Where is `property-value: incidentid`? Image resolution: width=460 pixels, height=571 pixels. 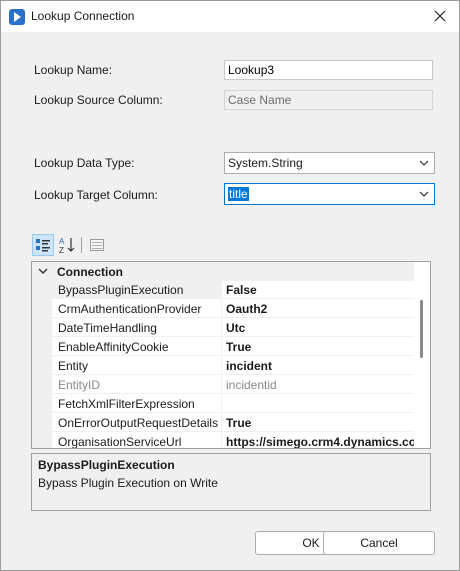 property-value: incidentid is located at coordinates (318, 385).